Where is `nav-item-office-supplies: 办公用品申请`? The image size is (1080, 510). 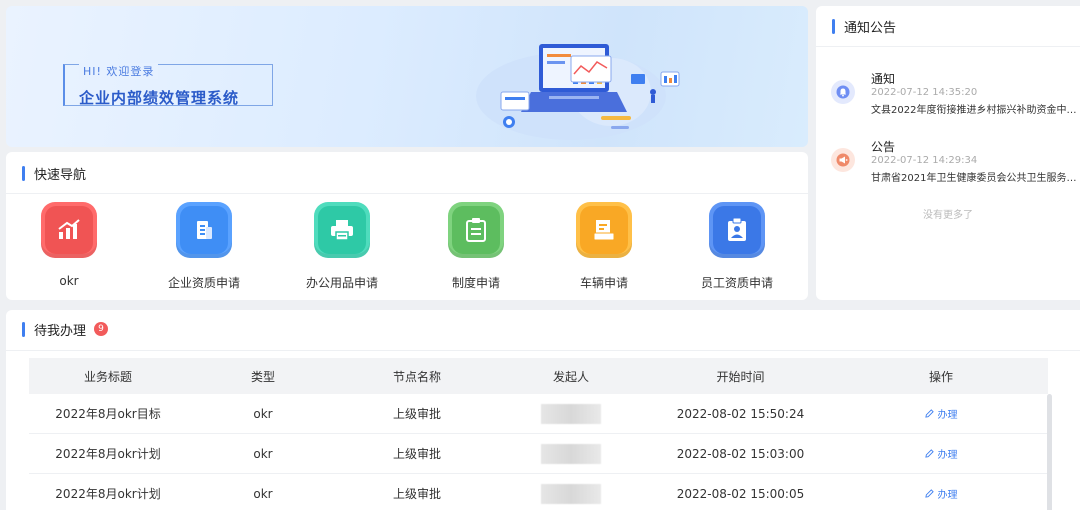
nav-item-office-supplies: 办公用品申请 is located at coordinates (342, 246).